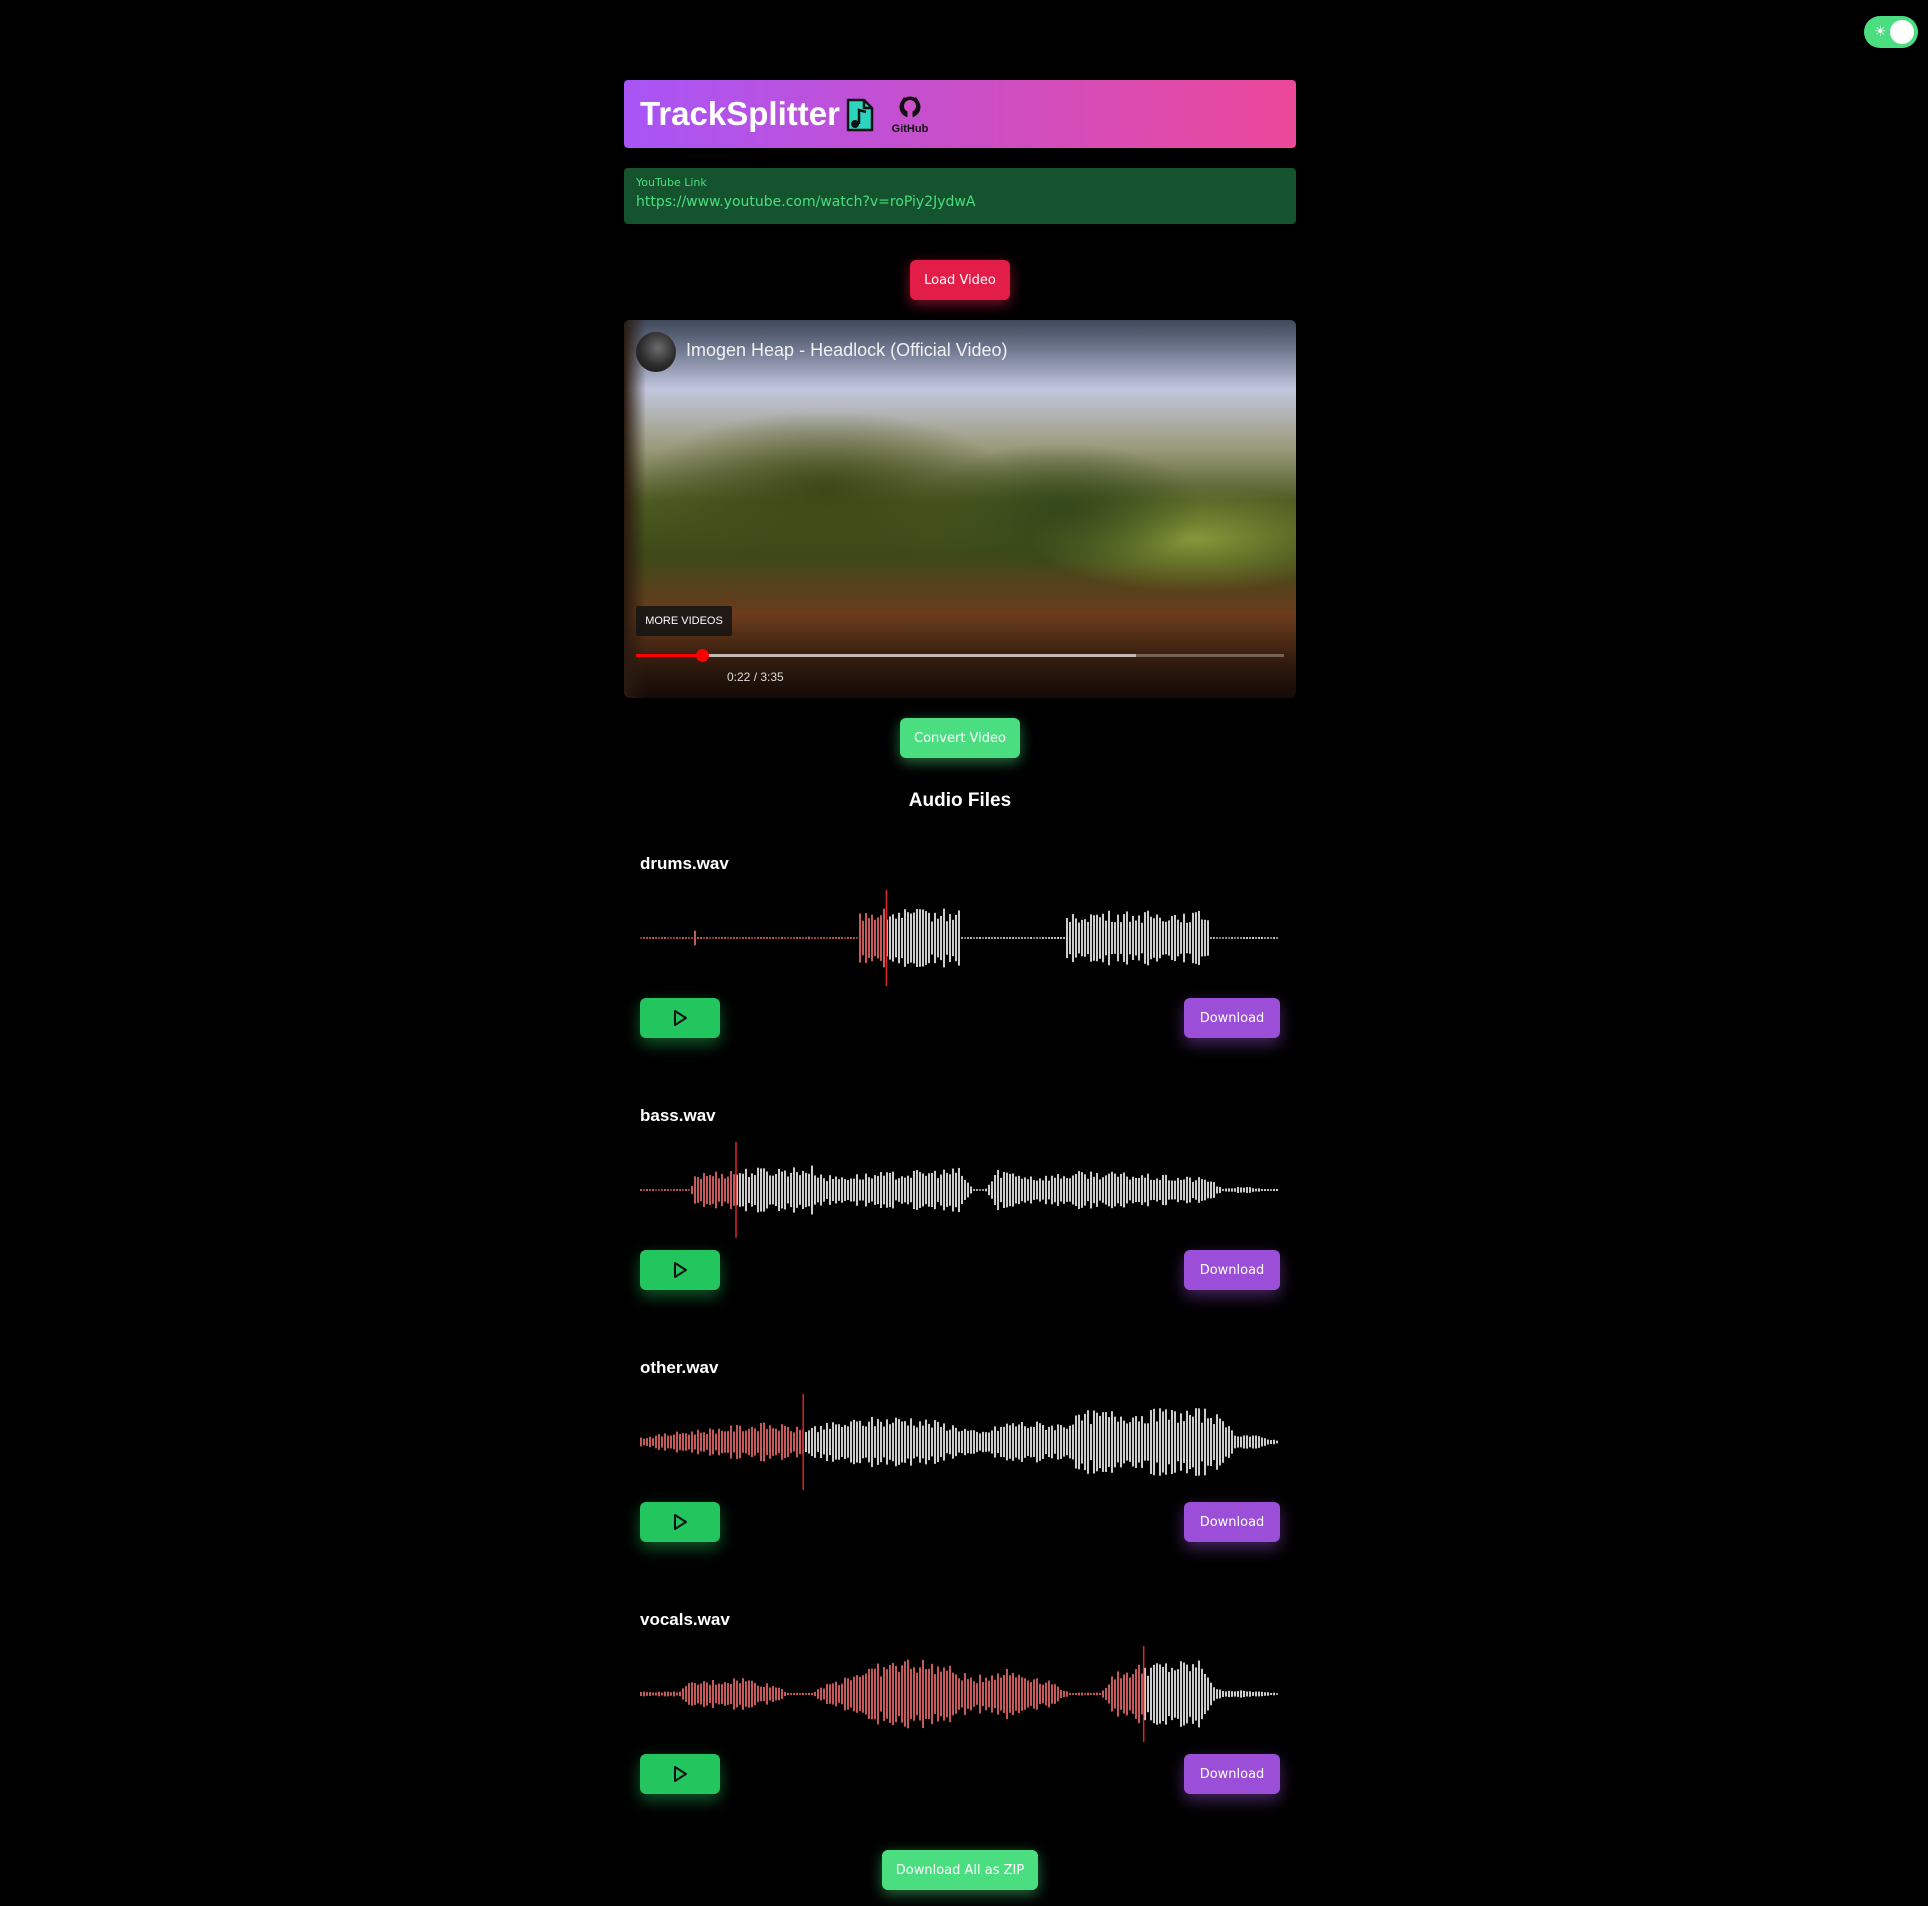 This screenshot has width=1928, height=1906. Describe the element at coordinates (635, 509) in the screenshot. I see `video-left-shade` at that location.